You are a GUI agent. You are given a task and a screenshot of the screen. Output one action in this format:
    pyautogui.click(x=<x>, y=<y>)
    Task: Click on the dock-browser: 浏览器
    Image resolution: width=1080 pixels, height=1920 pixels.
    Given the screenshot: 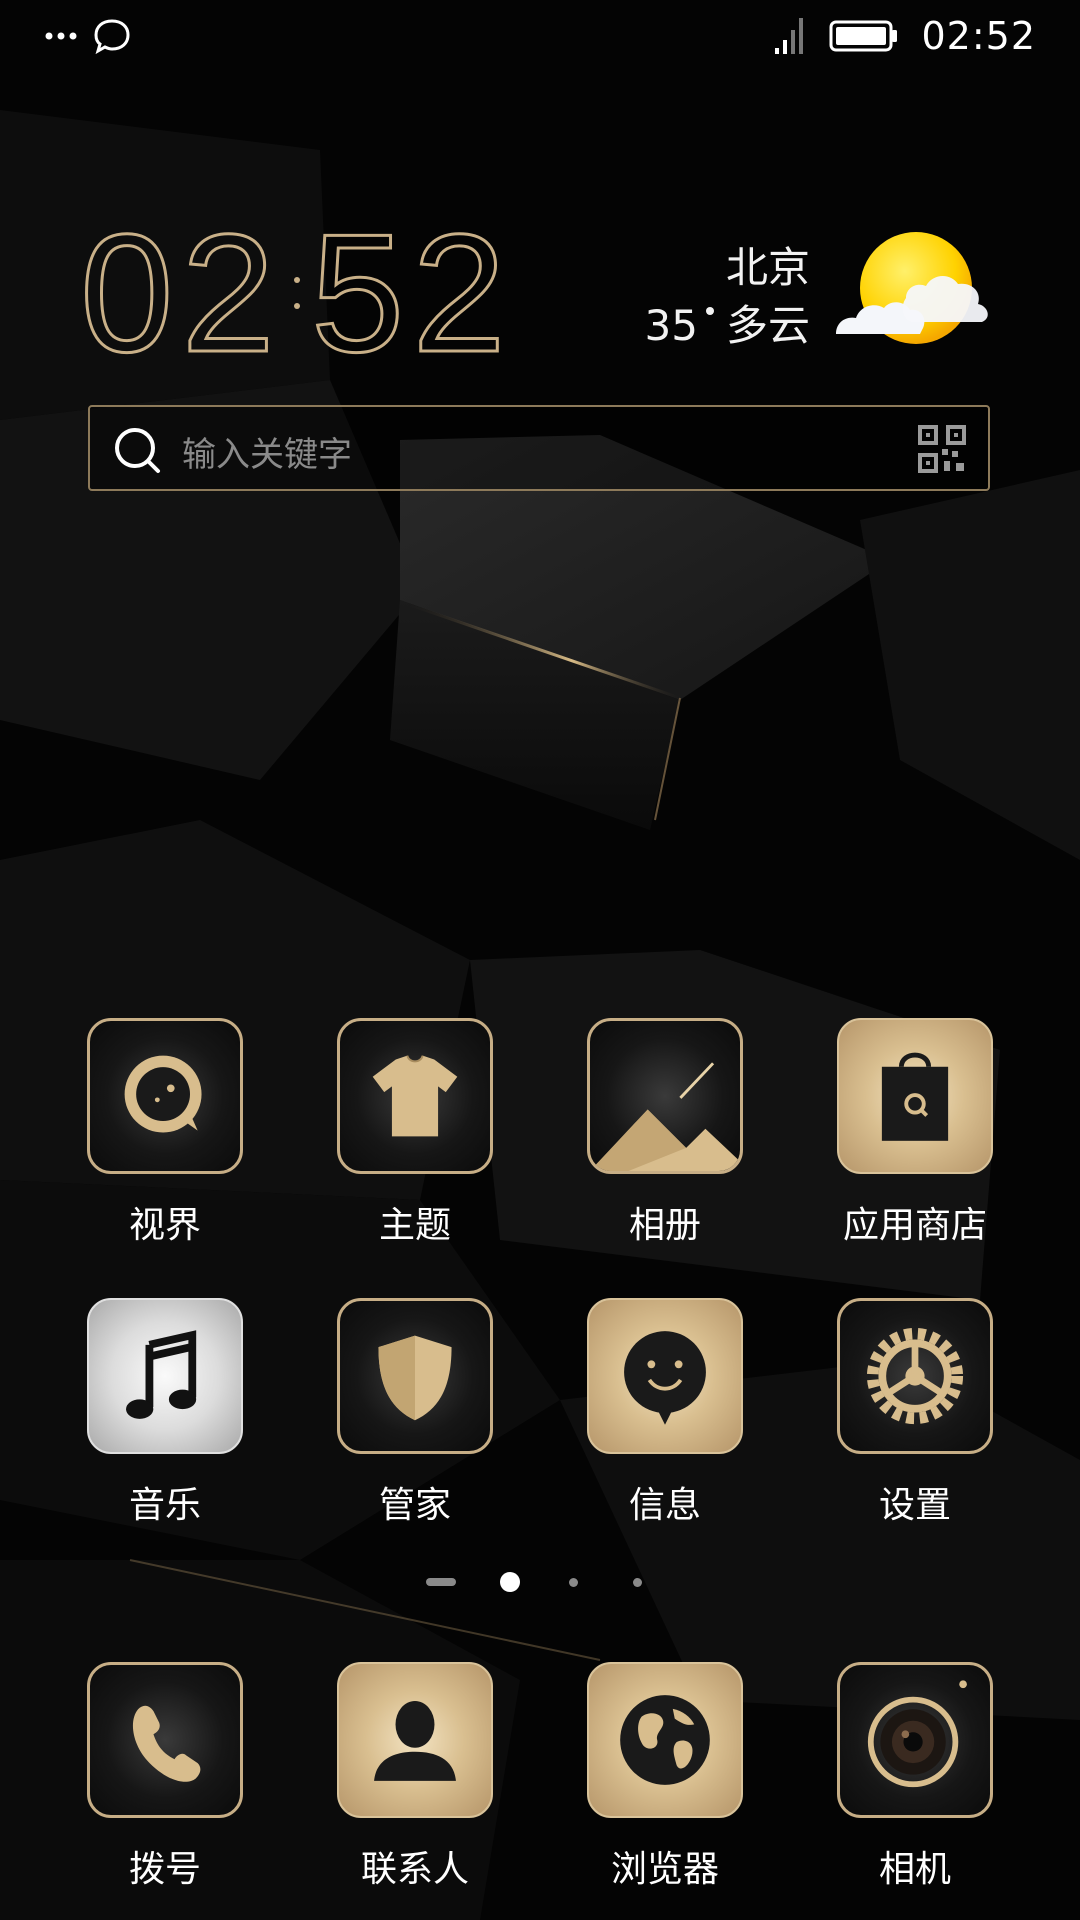 What is the action you would take?
    pyautogui.click(x=665, y=1777)
    